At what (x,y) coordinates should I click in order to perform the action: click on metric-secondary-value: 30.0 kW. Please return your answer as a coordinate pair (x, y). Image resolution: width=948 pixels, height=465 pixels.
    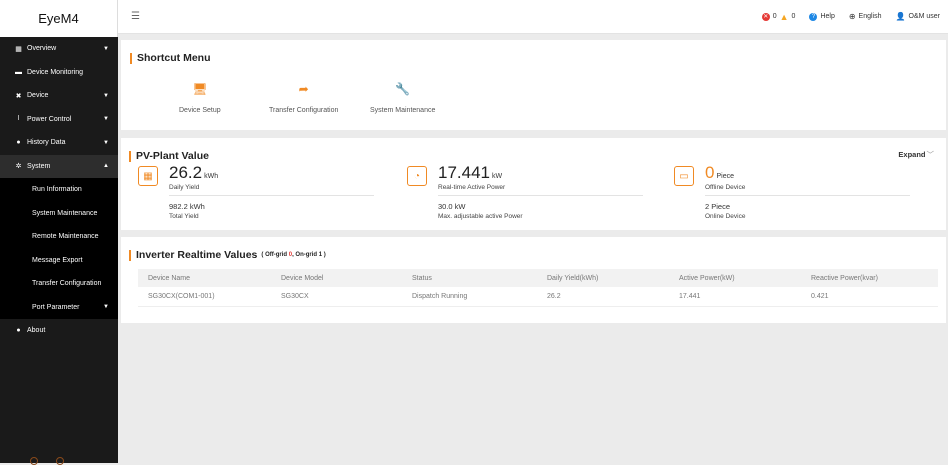
    Looking at the image, I should click on (452, 206).